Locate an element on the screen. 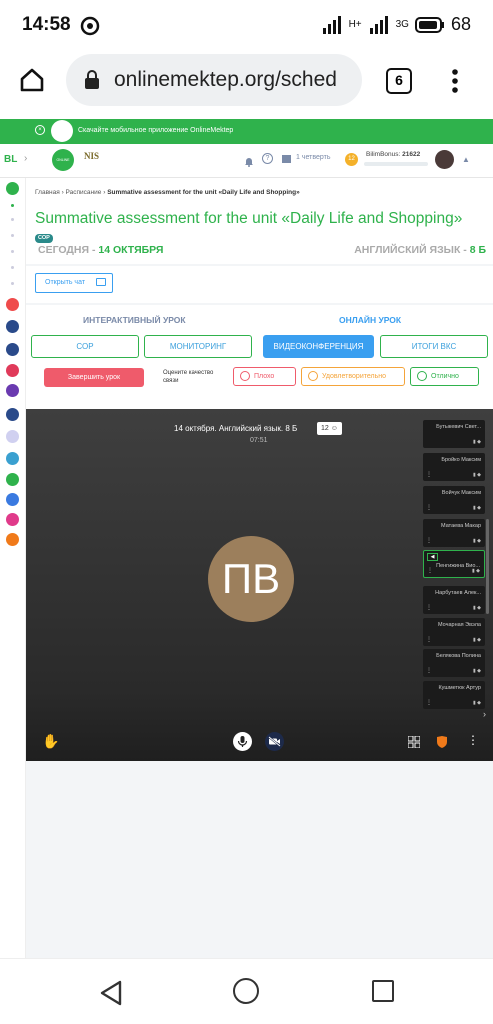 The height and width of the screenshot is (1024, 493). participant-tile: Матаева Макар ⋮ ▮ ◆ is located at coordinates (454, 533).